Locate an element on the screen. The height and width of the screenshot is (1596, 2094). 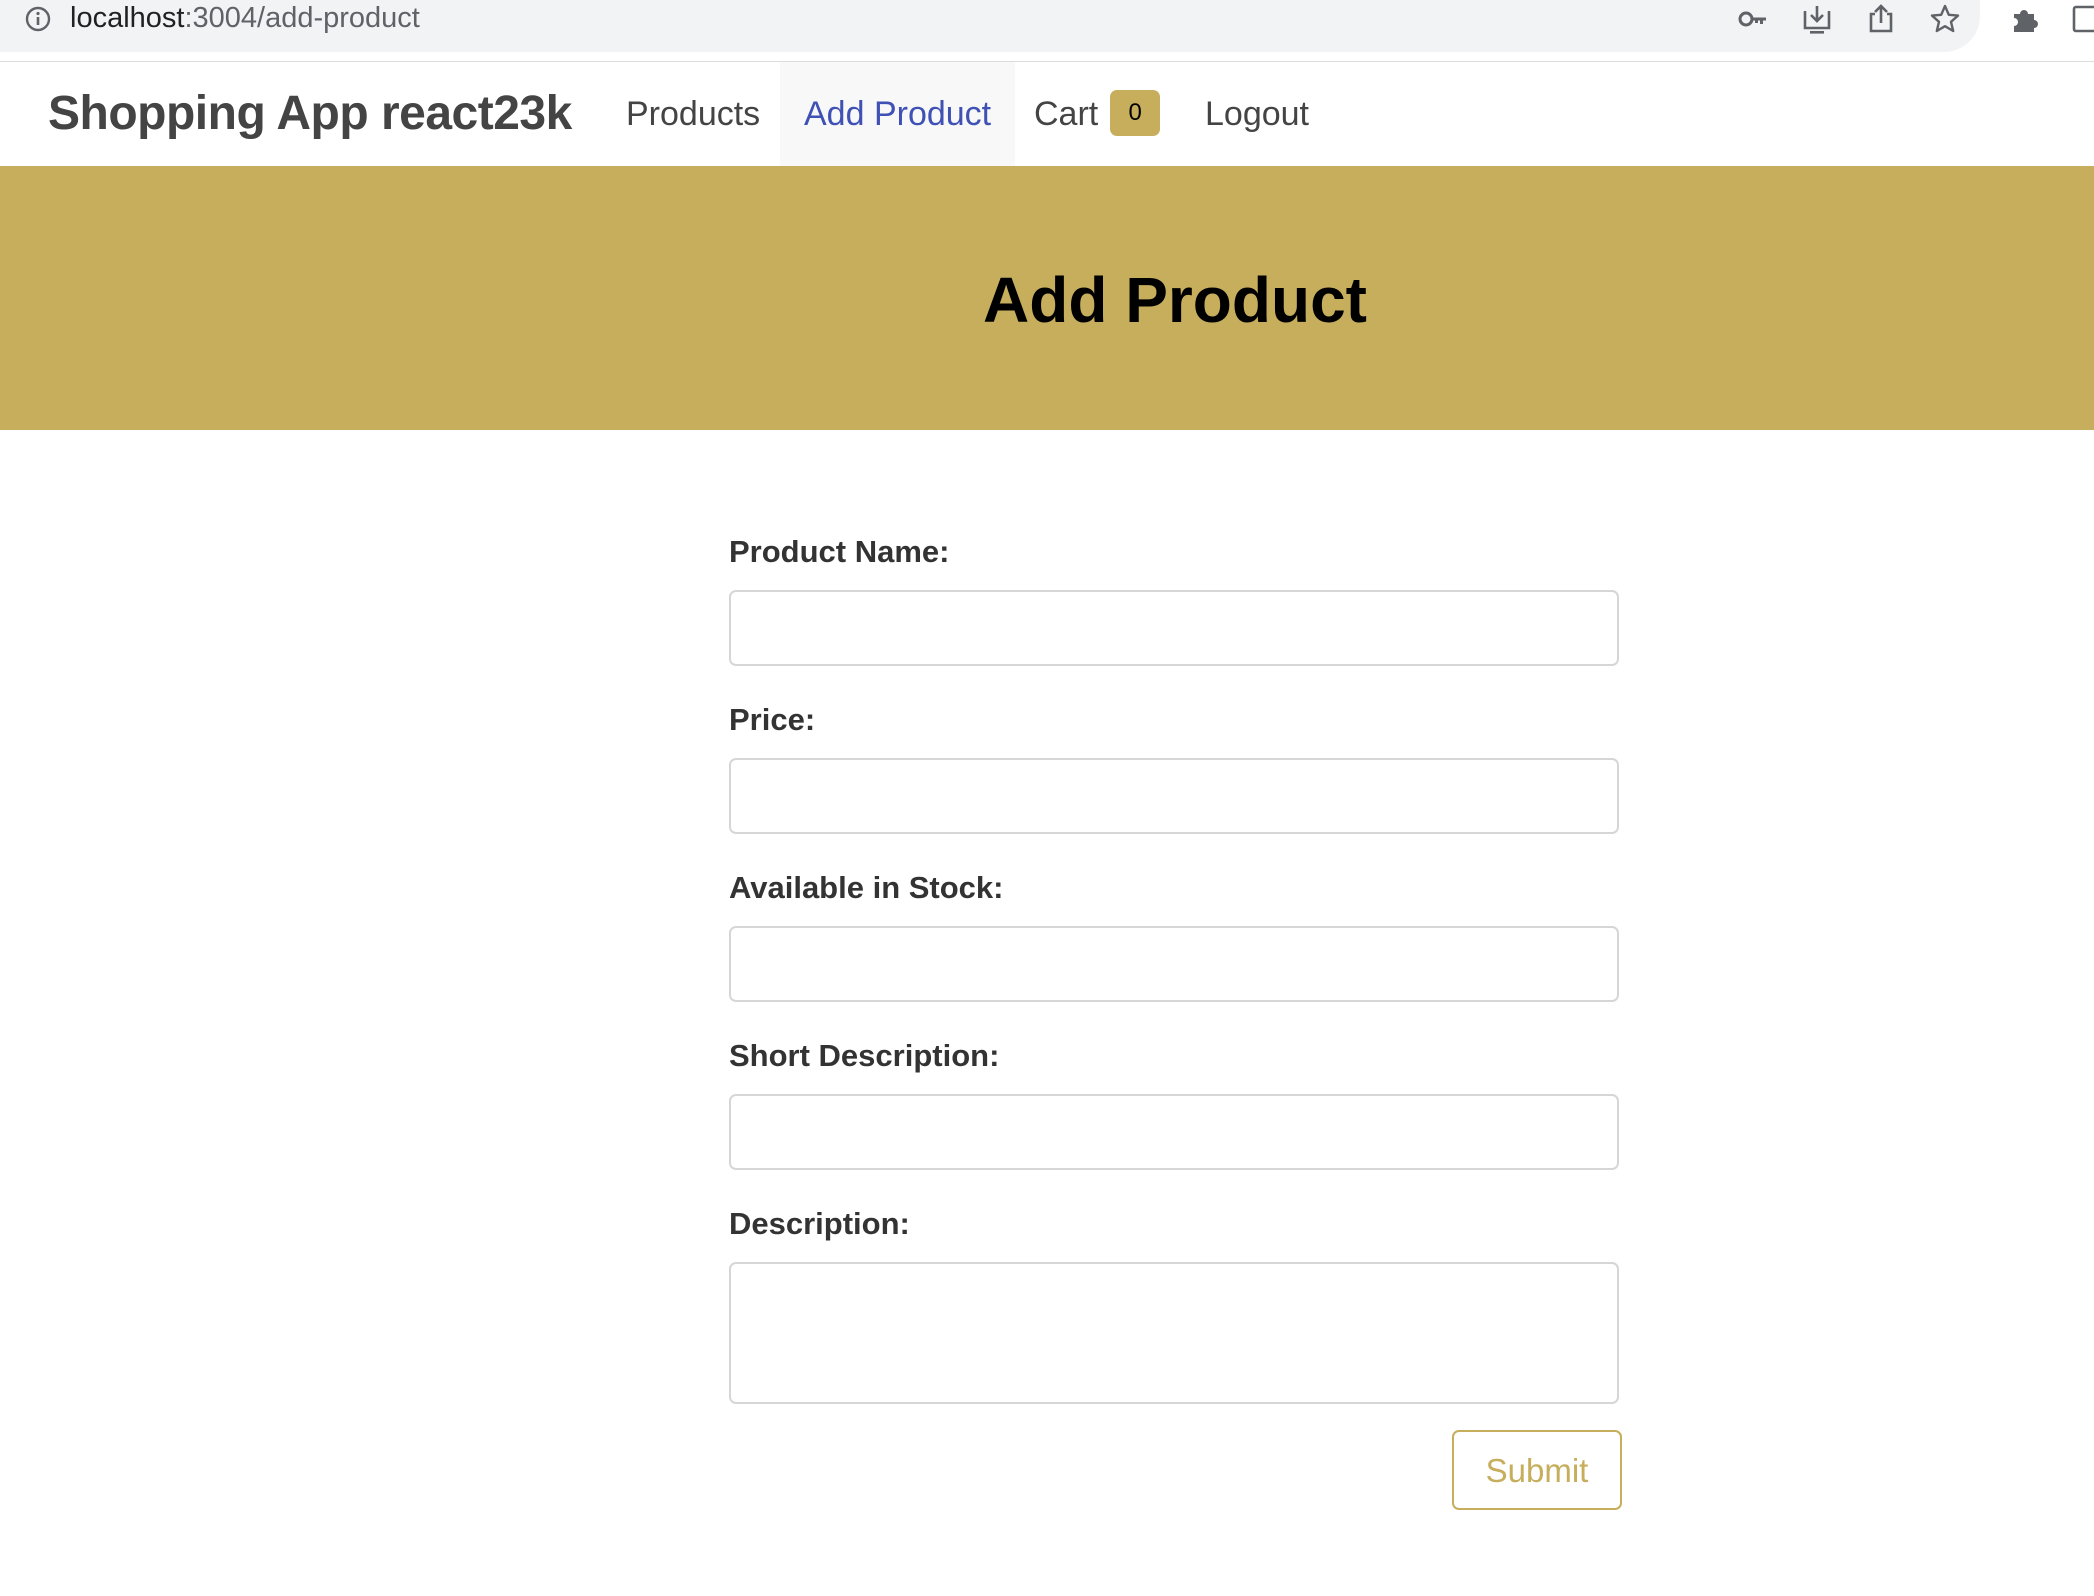
product-name-label: Product Name: is located at coordinates (839, 551).